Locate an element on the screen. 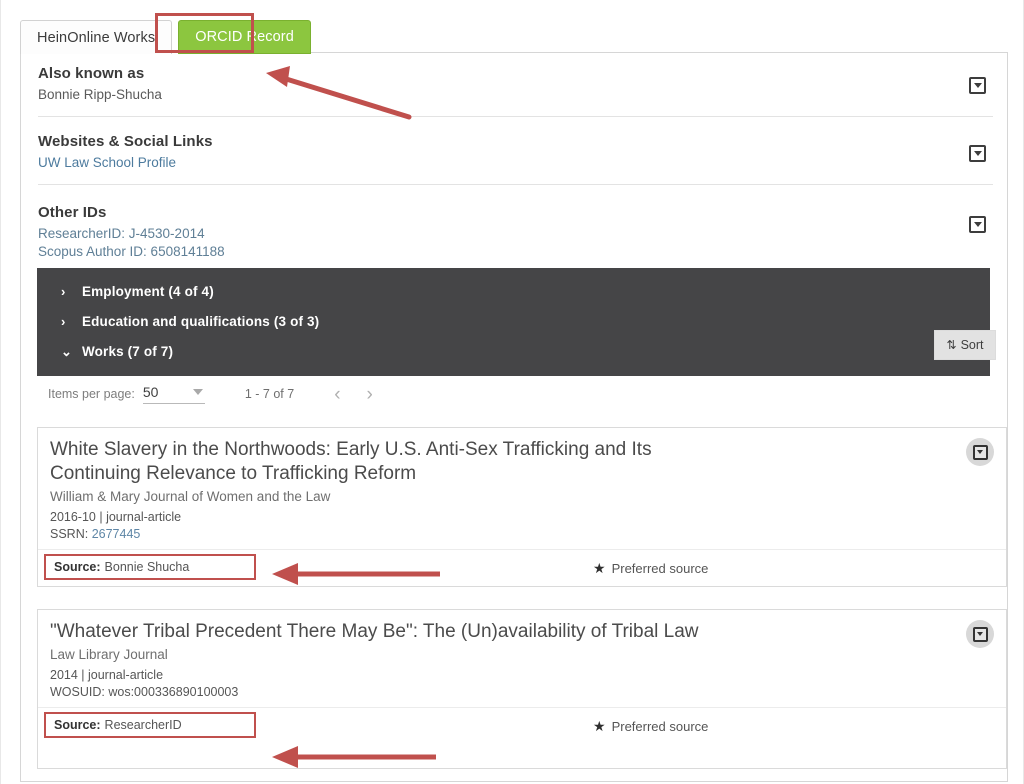 Image resolution: width=1024 pixels, height=784 pixels. accordion-row-education: › Education and qualifications (3 of 3) is located at coordinates (513, 321).